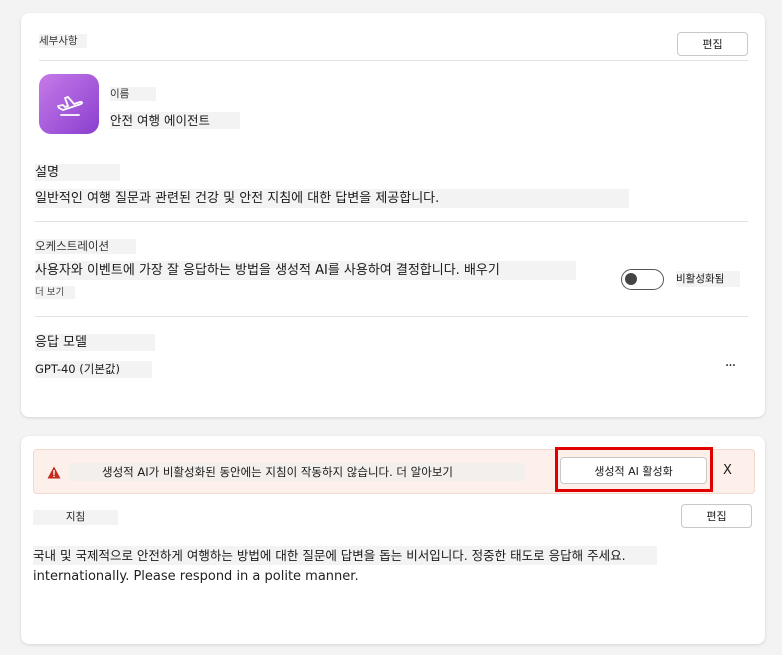 The height and width of the screenshot is (655, 782). Describe the element at coordinates (85, 246) in the screenshot. I see `orchestration-label: 오케스트레이션` at that location.